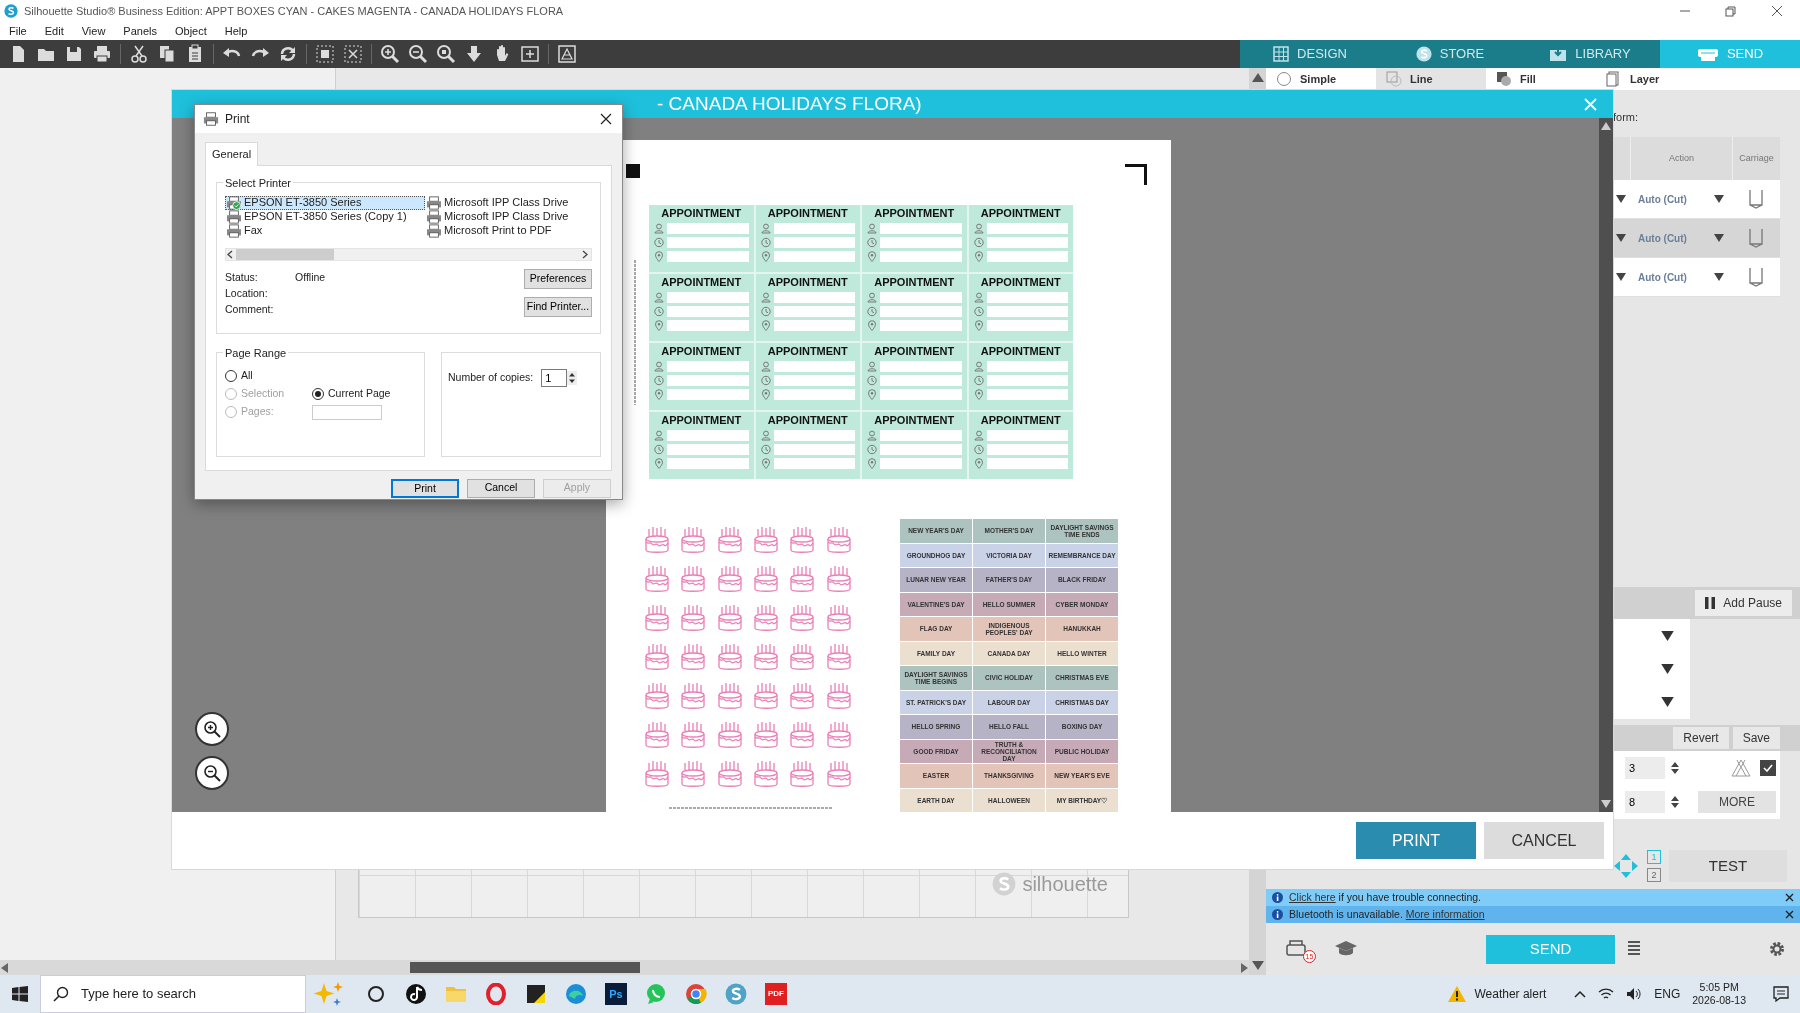  Describe the element at coordinates (1781, 994) in the screenshot. I see `notification-icon` at that location.